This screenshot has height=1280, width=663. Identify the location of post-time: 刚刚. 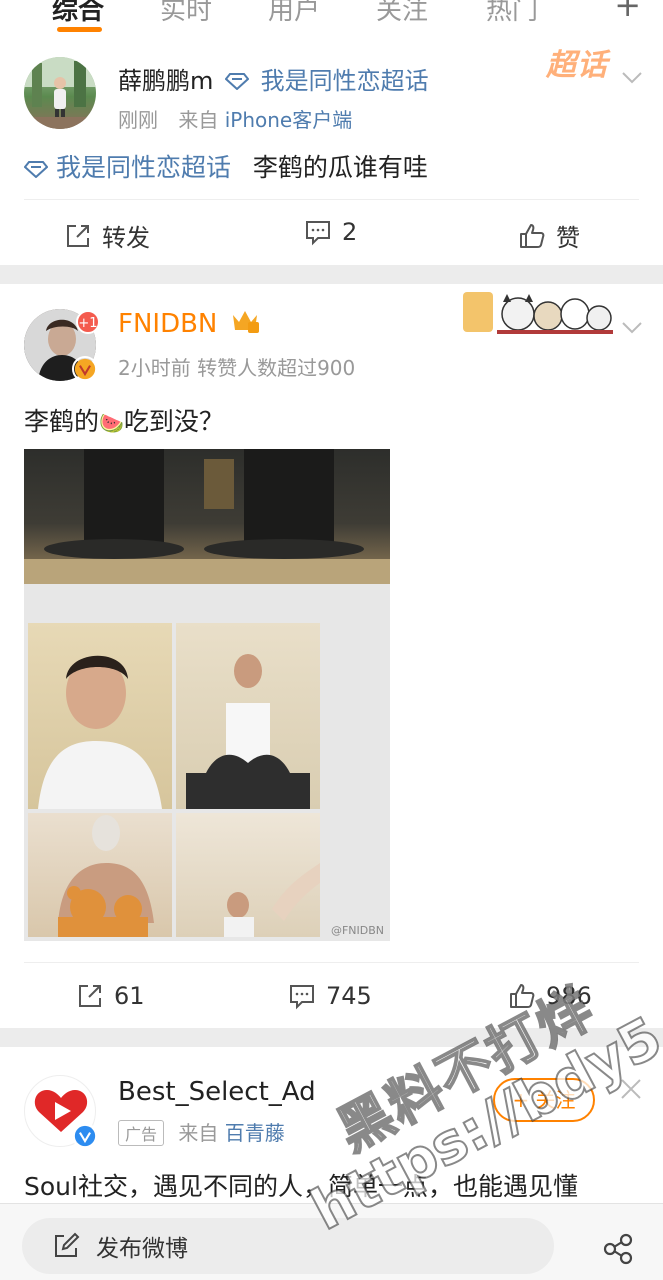
(138, 120).